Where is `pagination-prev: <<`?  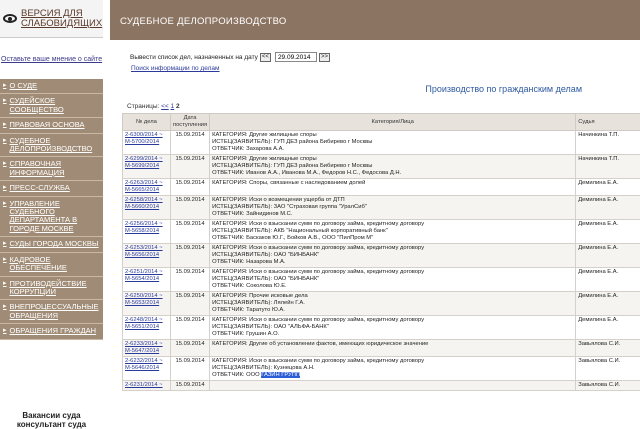
pagination-prev: << is located at coordinates (165, 106).